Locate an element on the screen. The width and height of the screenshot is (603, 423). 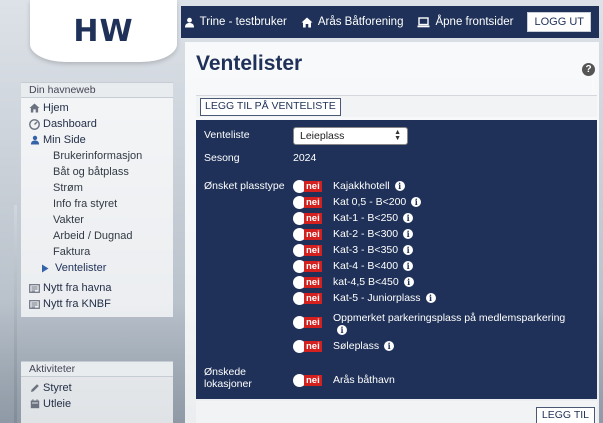
sidebar-item-label: Arbeid / Dugnad is located at coordinates (93, 236).